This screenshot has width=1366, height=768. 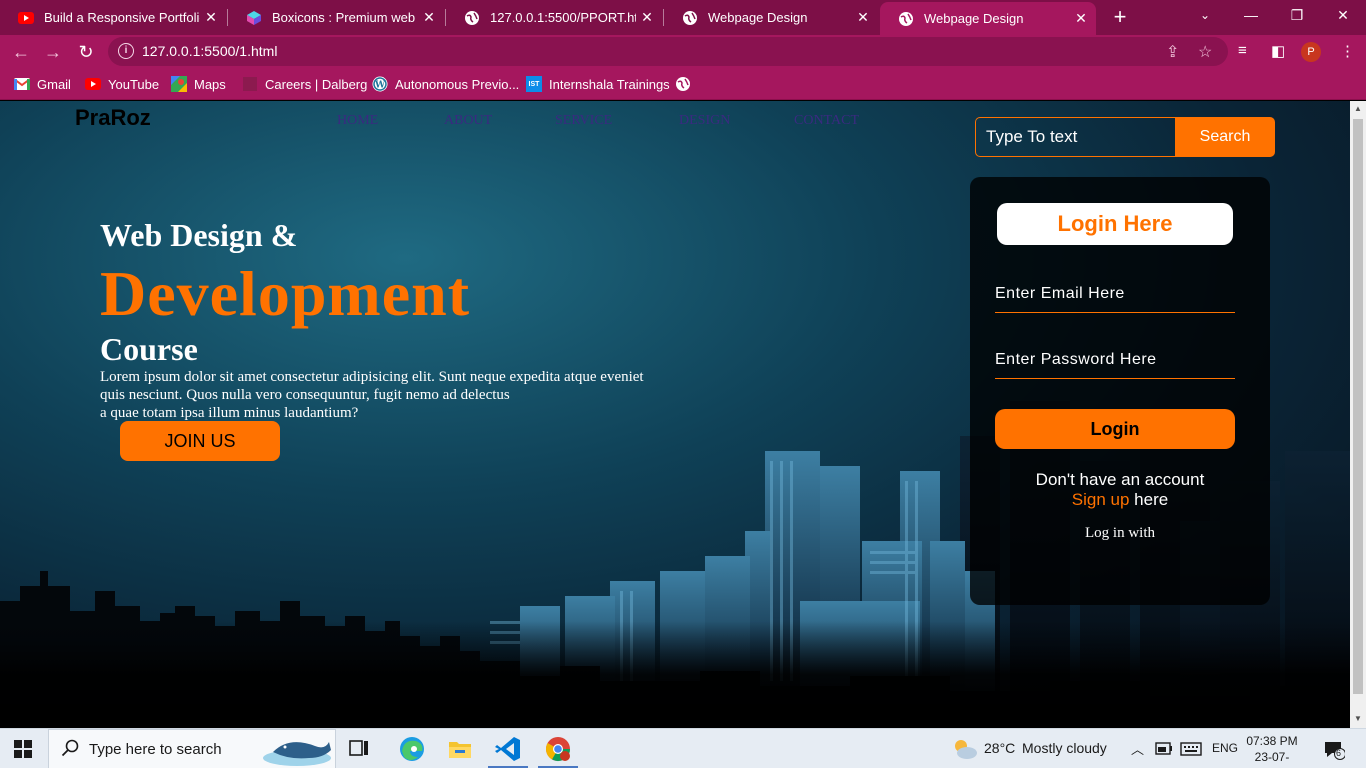 I want to click on reload-button: ↻, so click(x=86, y=52).